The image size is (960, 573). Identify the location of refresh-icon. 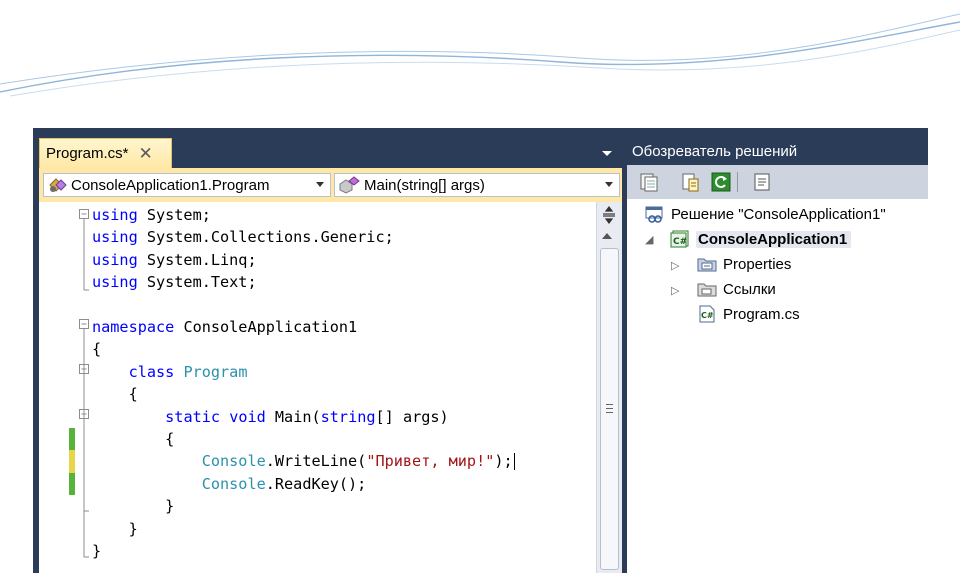
(721, 182).